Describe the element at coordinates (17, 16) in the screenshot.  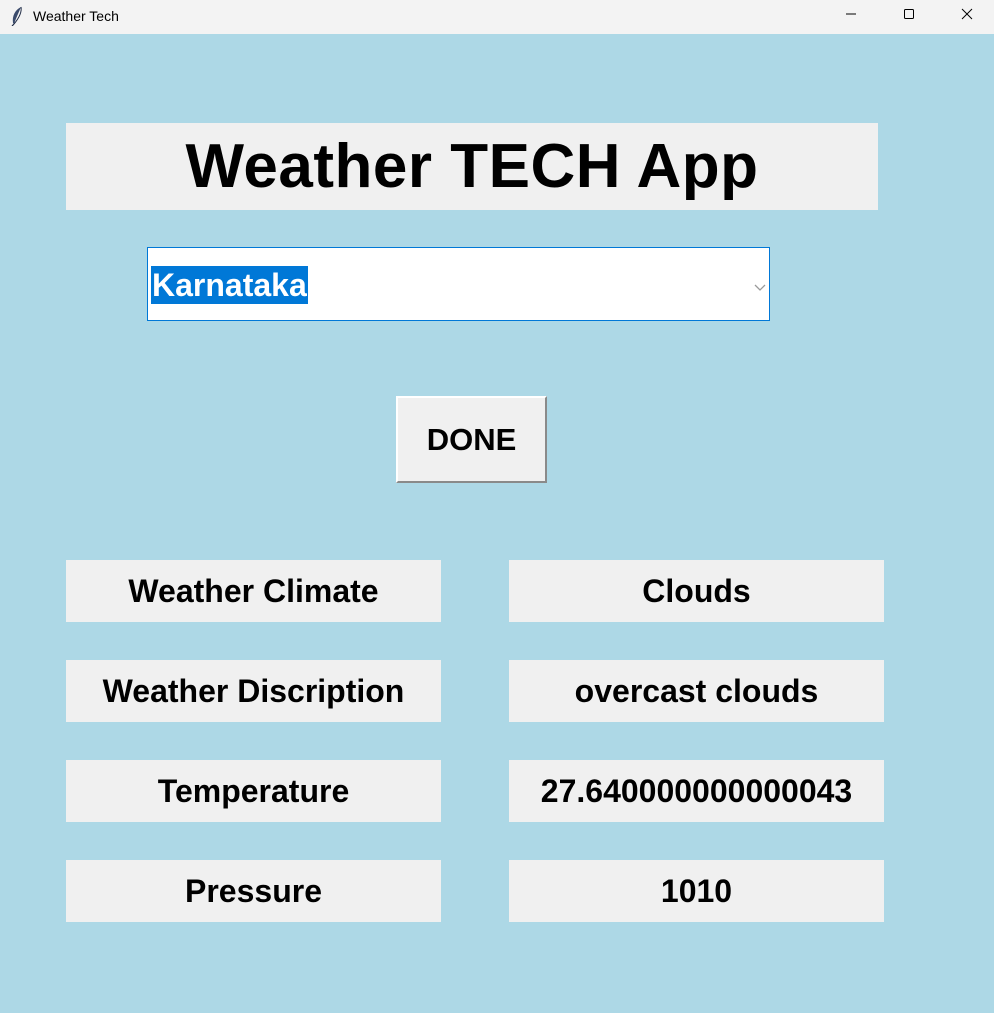
I see `feather-icon` at that location.